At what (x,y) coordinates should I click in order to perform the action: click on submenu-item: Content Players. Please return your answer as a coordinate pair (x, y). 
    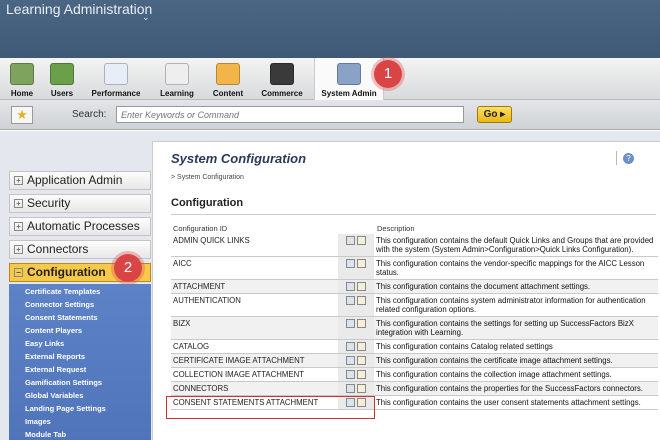
    Looking at the image, I should click on (53, 330).